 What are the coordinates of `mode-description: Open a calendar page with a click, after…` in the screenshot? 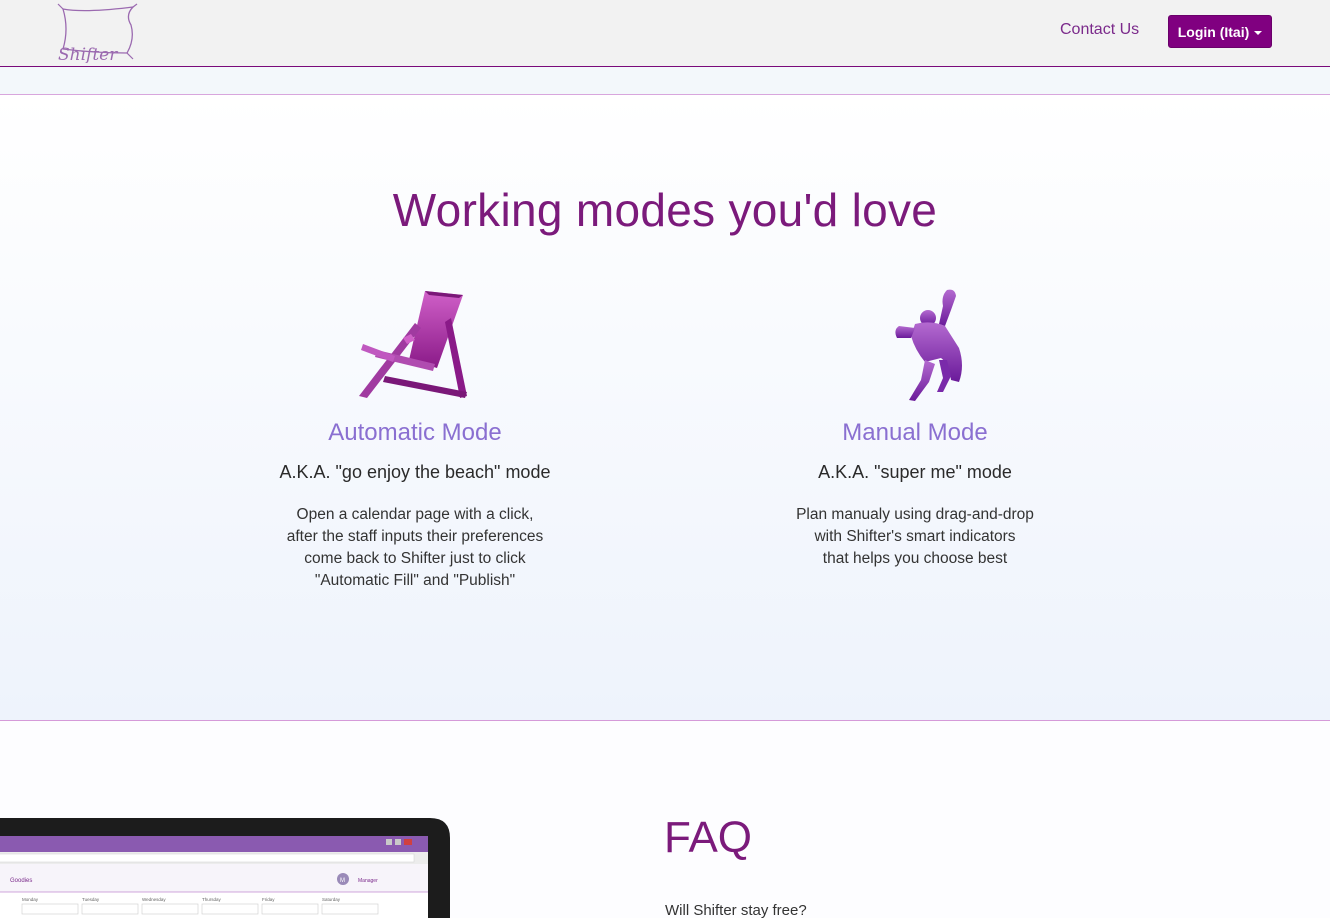 It's located at (415, 548).